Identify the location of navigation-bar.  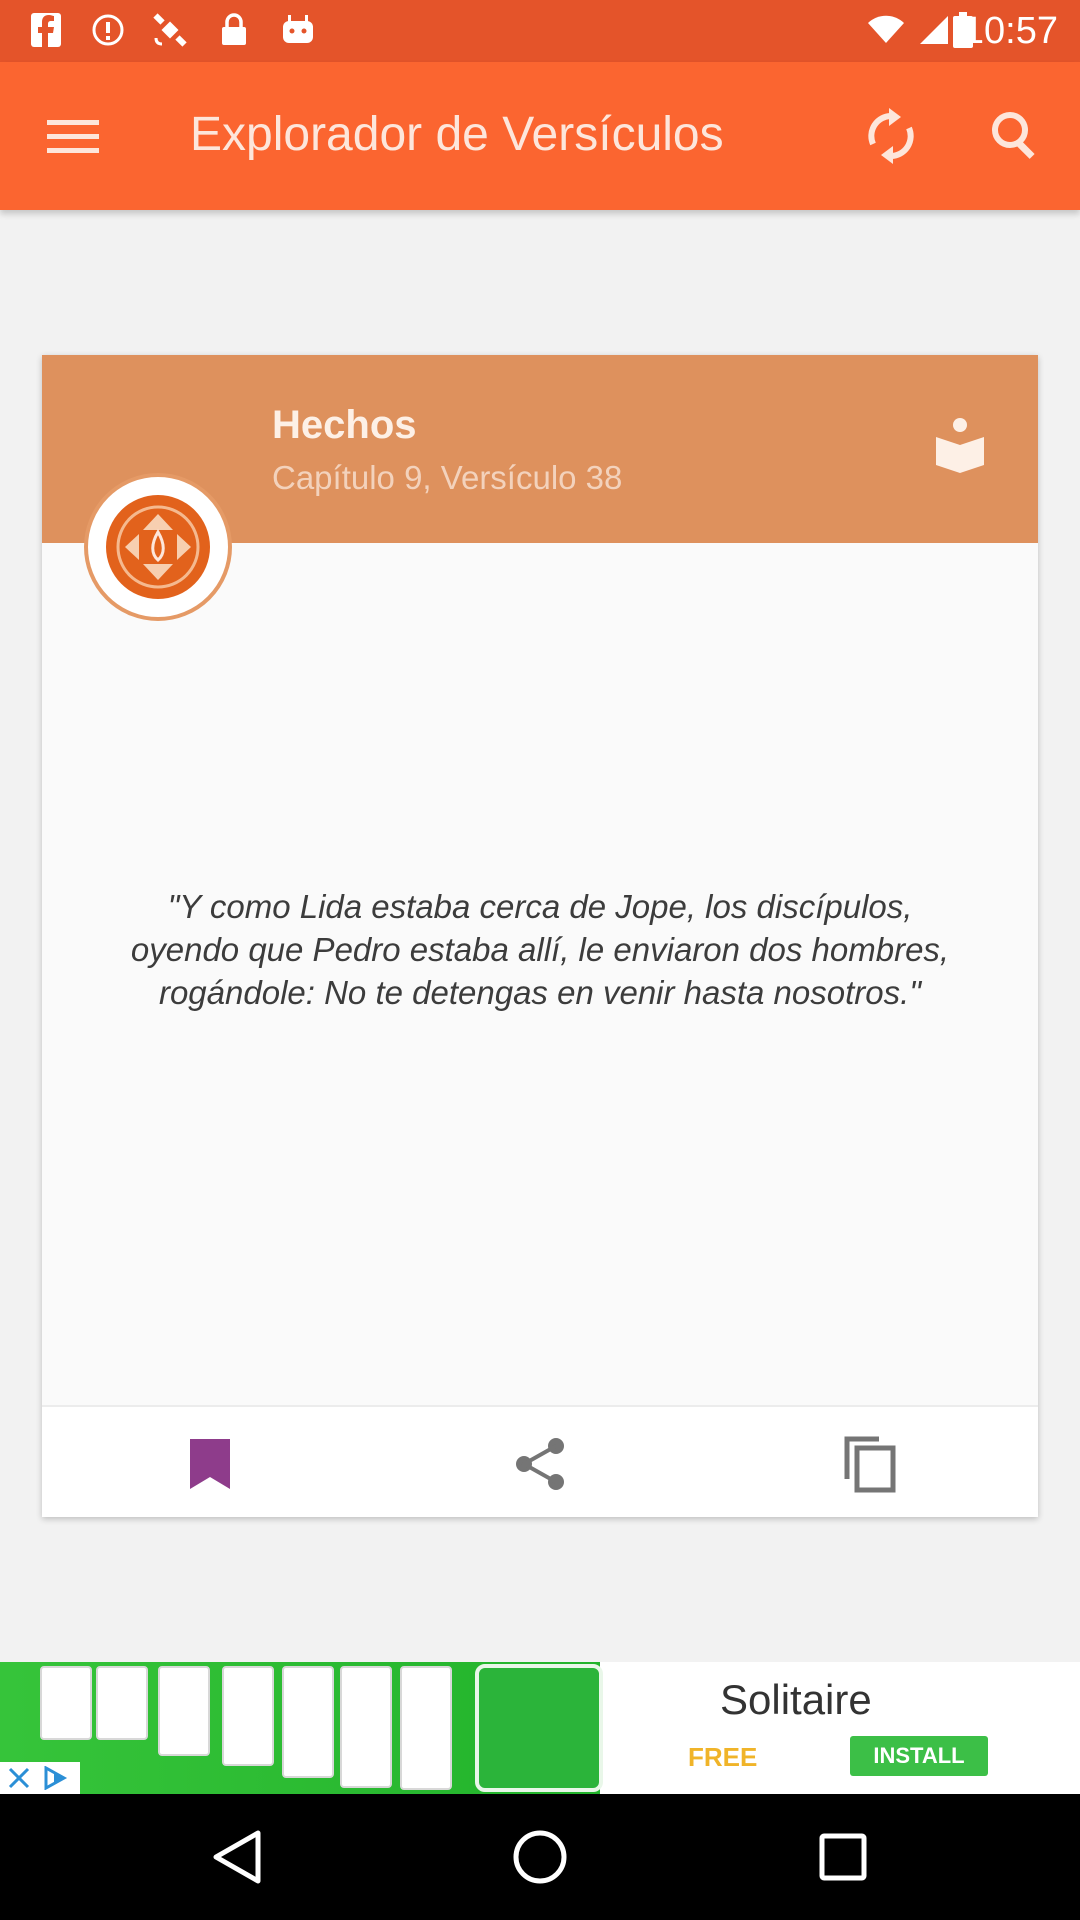
(540, 1857).